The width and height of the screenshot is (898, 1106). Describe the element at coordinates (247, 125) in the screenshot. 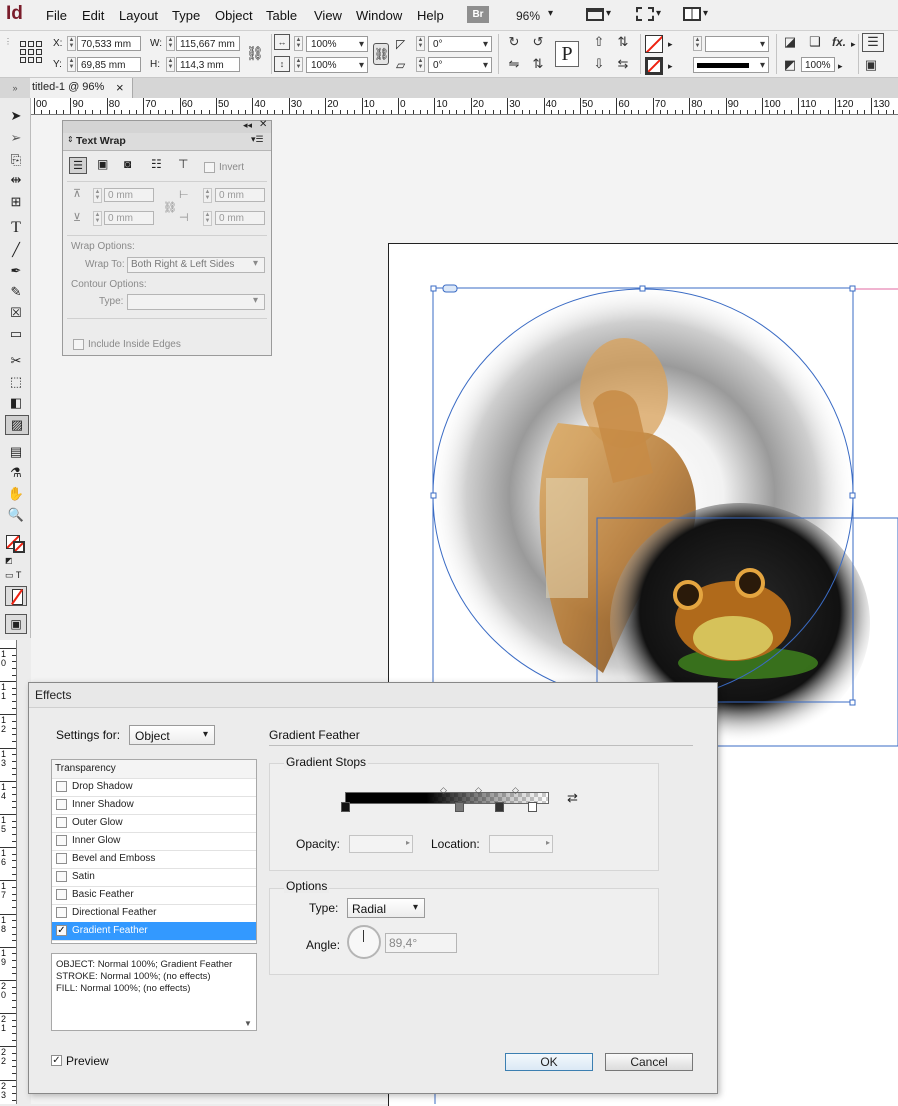

I see `collapse-icon: ◂◂` at that location.